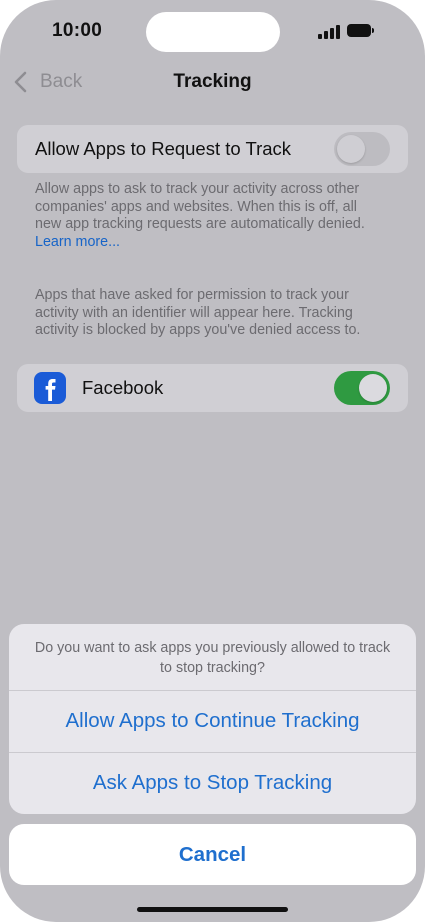 The image size is (425, 922). What do you see at coordinates (123, 387) in the screenshot?
I see `app-name-label: Facebook` at bounding box center [123, 387].